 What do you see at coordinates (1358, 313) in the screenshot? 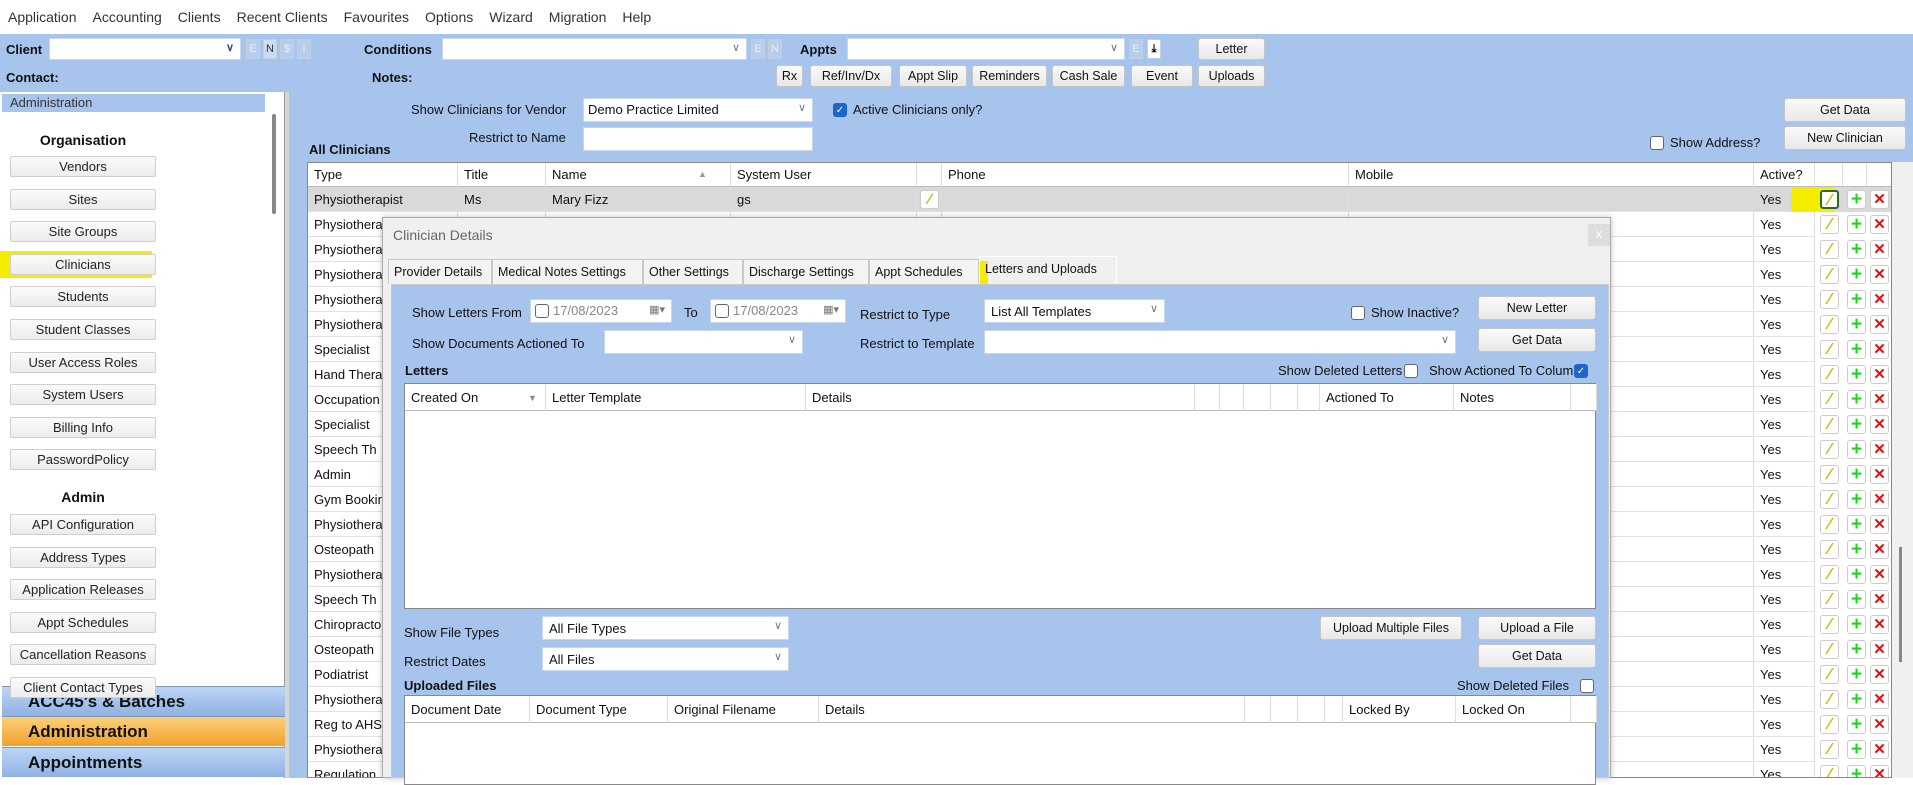
I see `show-inactive-checkbox` at bounding box center [1358, 313].